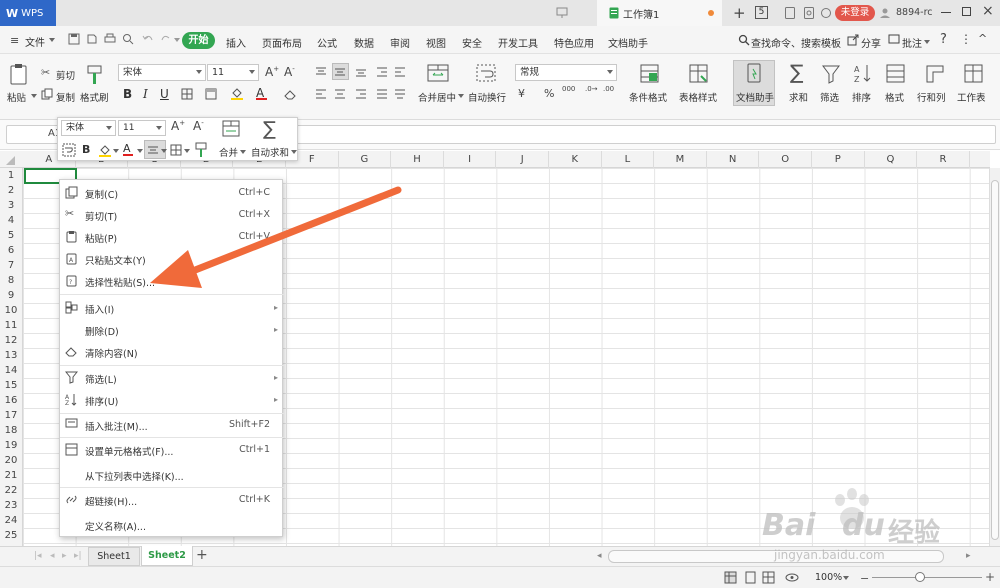 The height and width of the screenshot is (588, 1000). What do you see at coordinates (199, 72) in the screenshot?
I see `font-name-dropdown-icon` at bounding box center [199, 72].